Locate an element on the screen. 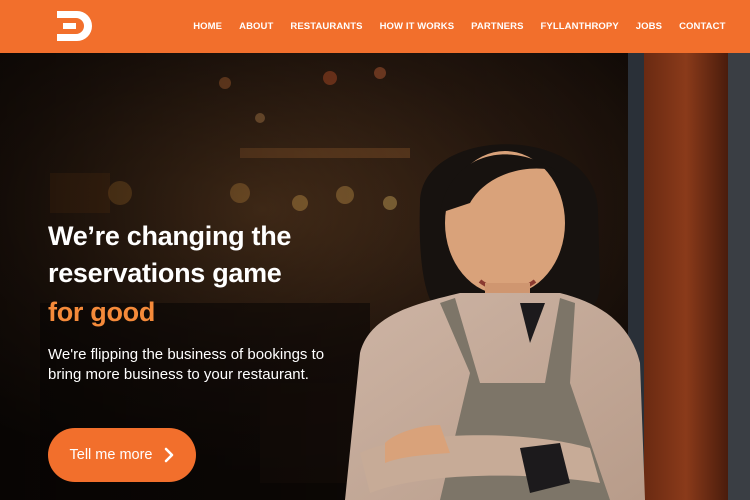 The height and width of the screenshot is (500, 750). brand-logo-icon is located at coordinates (75, 26).